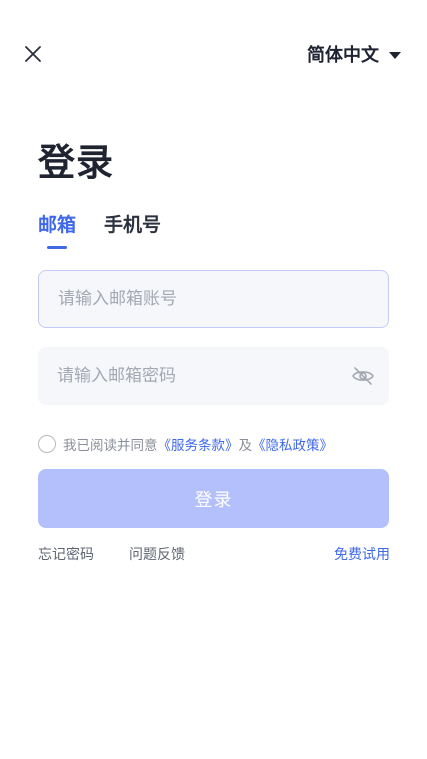 The image size is (427, 759). I want to click on close-icon, so click(33, 54).